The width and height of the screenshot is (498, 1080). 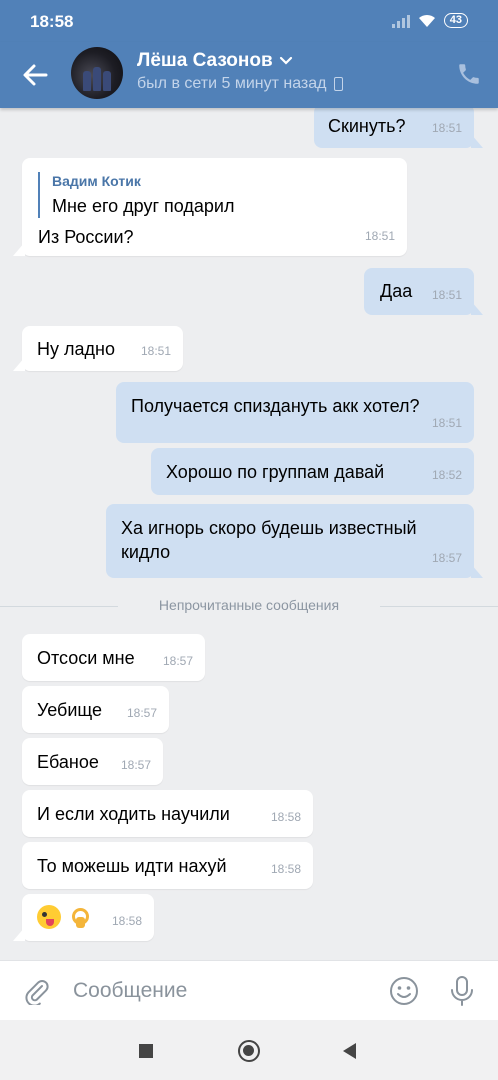 I want to click on online-status: был в сети 5 минут назад, so click(x=240, y=84).